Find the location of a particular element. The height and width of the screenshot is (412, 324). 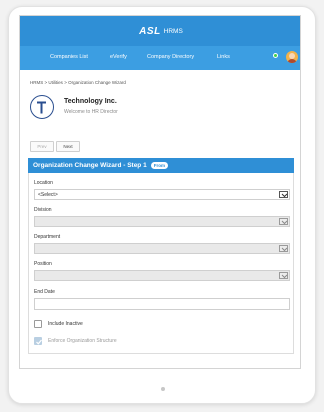

location-select-value: <Select> is located at coordinates (48, 195).